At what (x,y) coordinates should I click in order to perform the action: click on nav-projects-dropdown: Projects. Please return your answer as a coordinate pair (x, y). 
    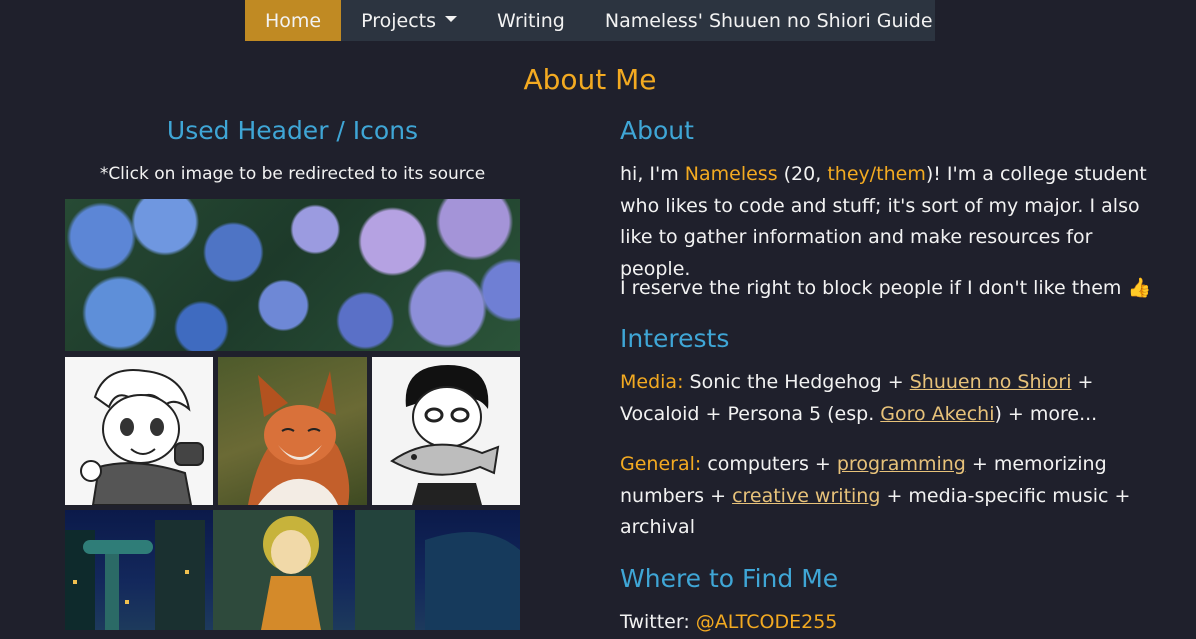
    Looking at the image, I should click on (409, 20).